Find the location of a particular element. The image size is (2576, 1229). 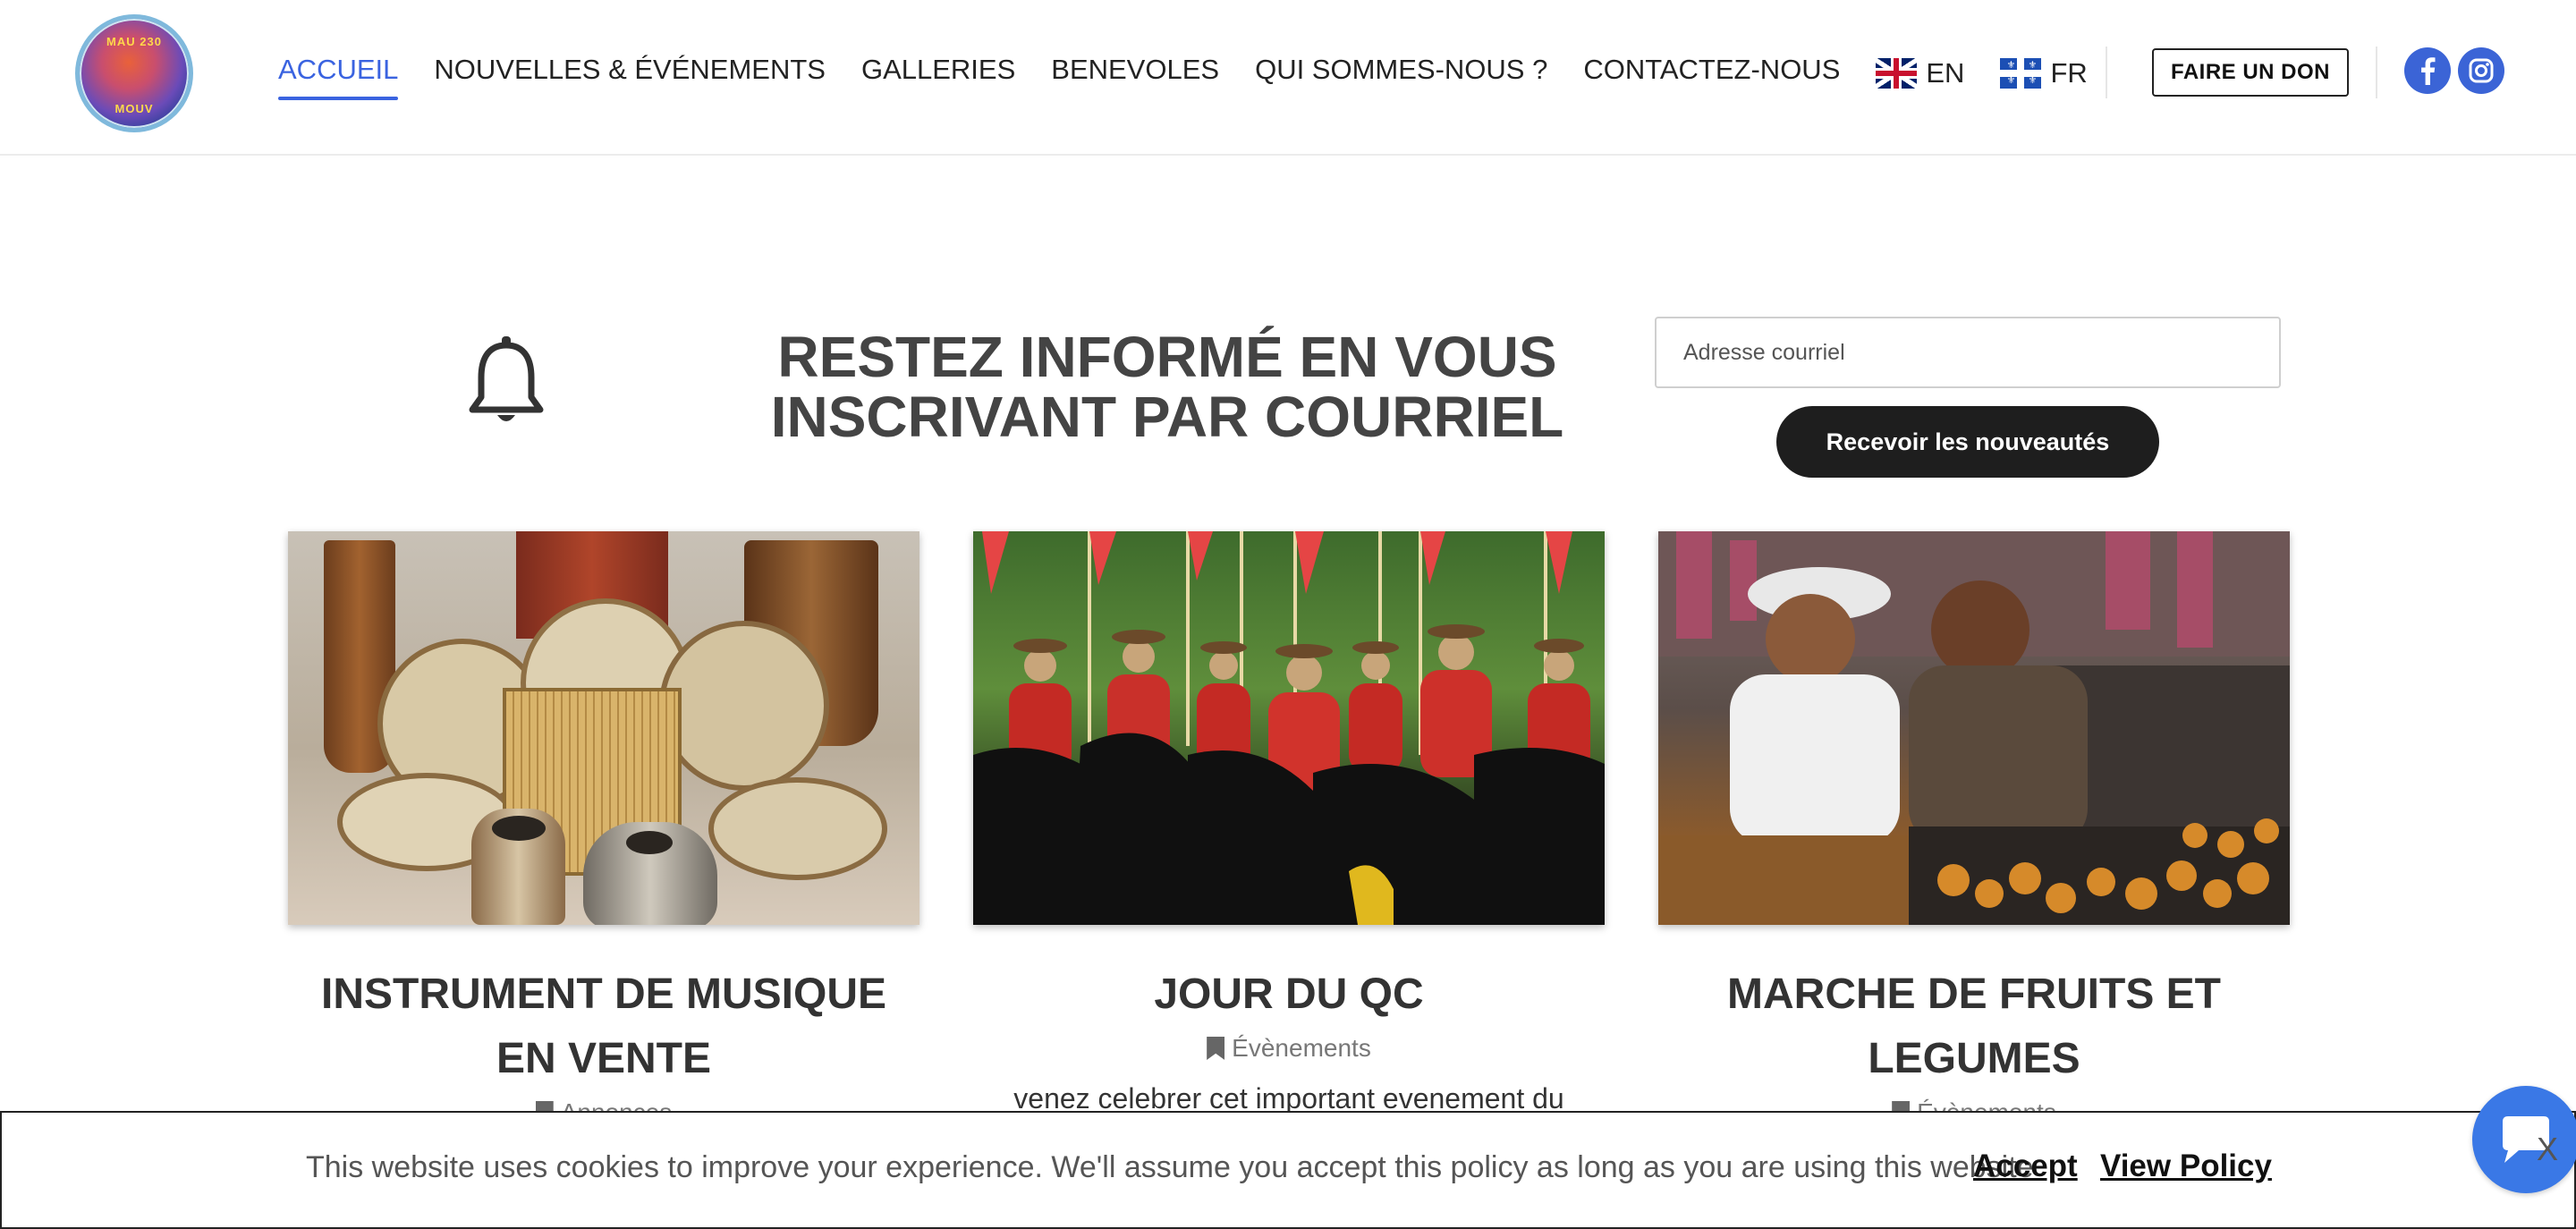

bookmark-icon is located at coordinates (1216, 1048).